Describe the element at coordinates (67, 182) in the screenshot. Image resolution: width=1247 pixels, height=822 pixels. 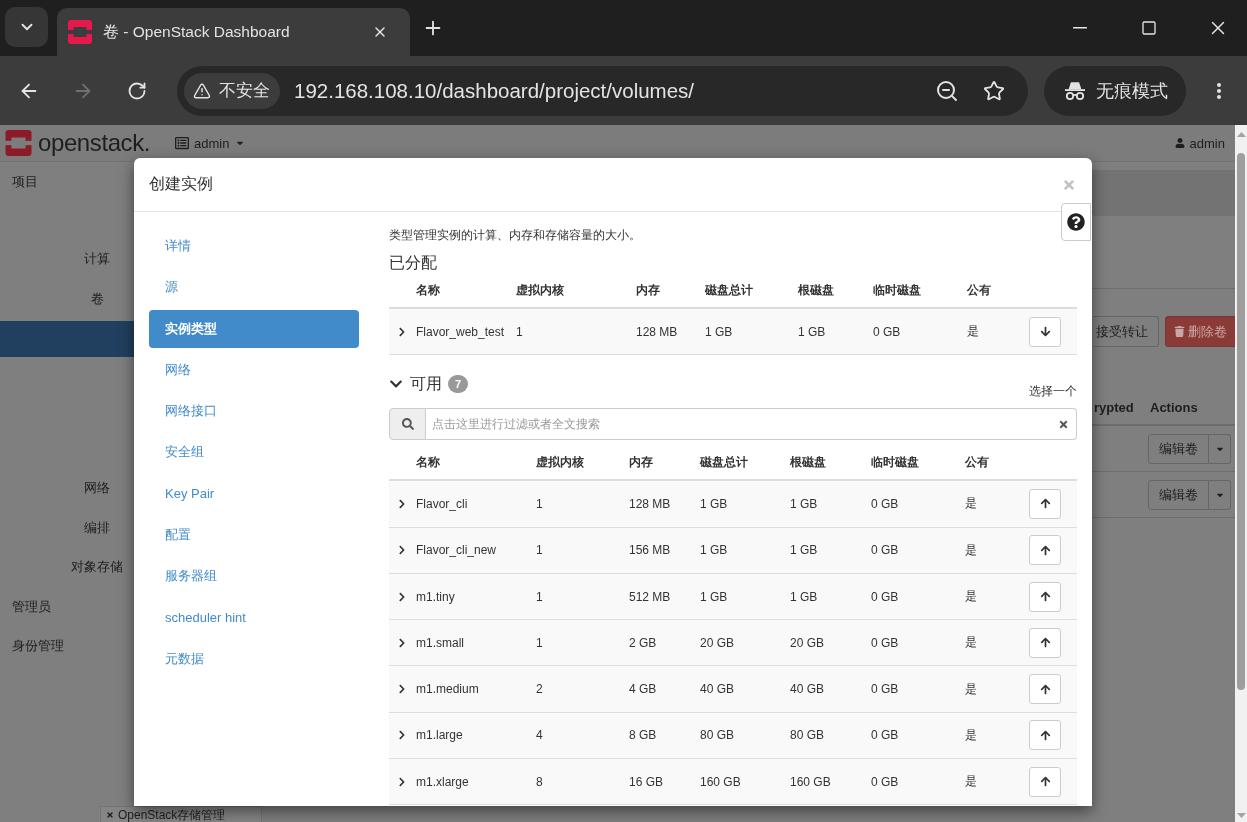
I see `sidebar-item: 项目` at that location.